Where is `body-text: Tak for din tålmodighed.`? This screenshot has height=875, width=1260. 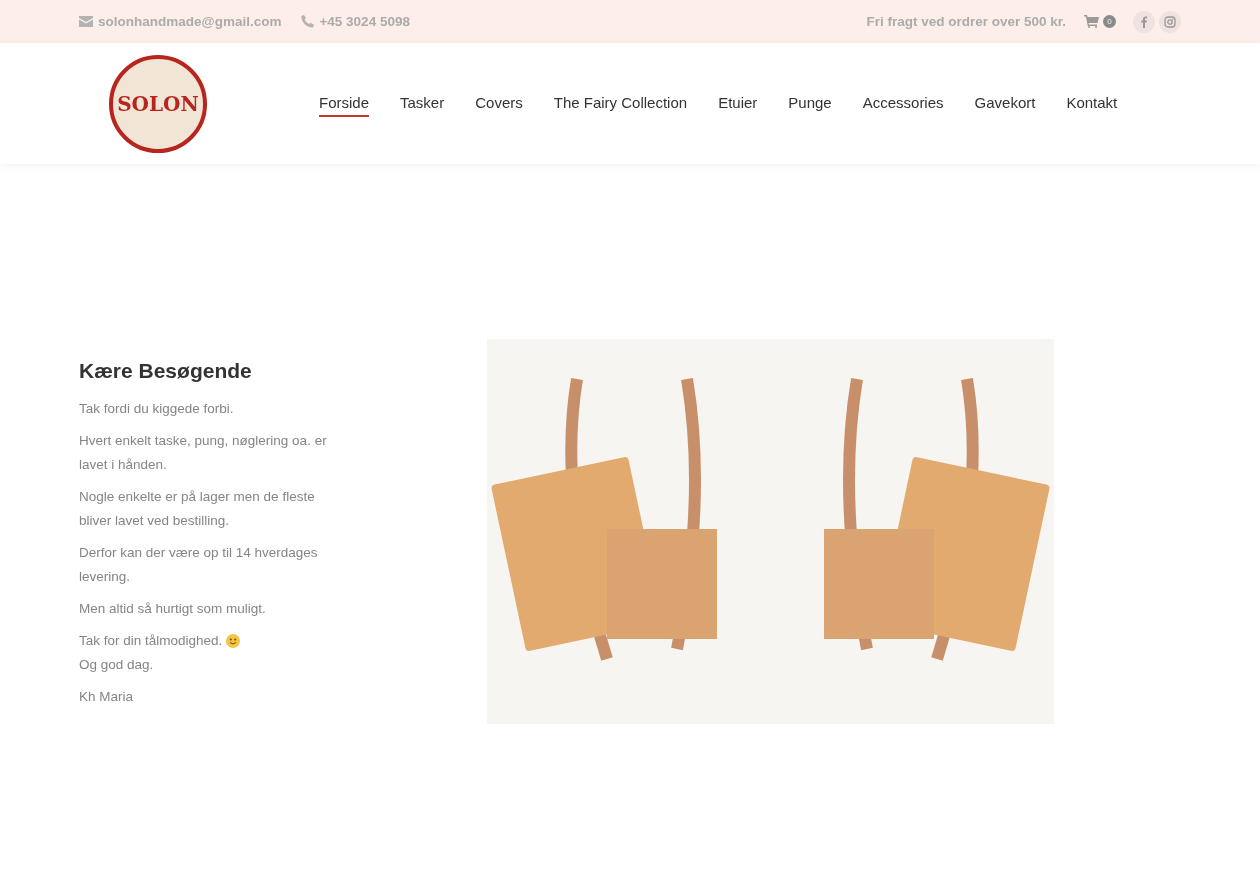
body-text: Tak for din tålmodighed. is located at coordinates (151, 641).